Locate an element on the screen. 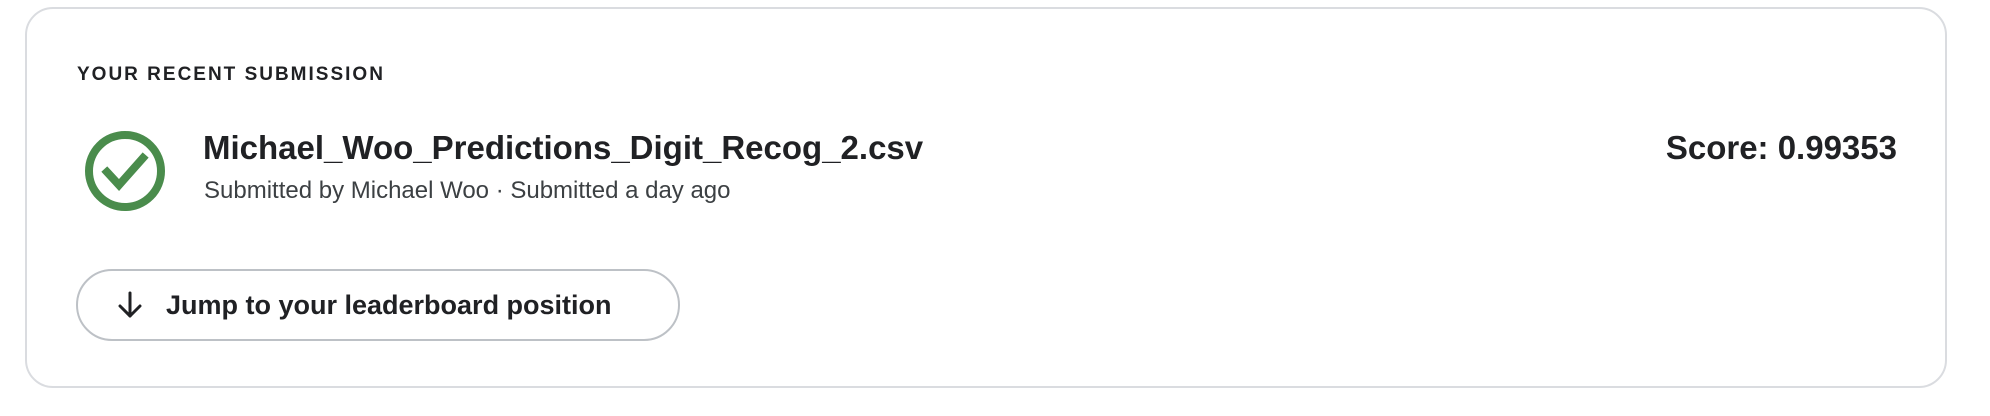  jump-to-leaderboard-button: Jump to your leaderboard position is located at coordinates (378, 305).